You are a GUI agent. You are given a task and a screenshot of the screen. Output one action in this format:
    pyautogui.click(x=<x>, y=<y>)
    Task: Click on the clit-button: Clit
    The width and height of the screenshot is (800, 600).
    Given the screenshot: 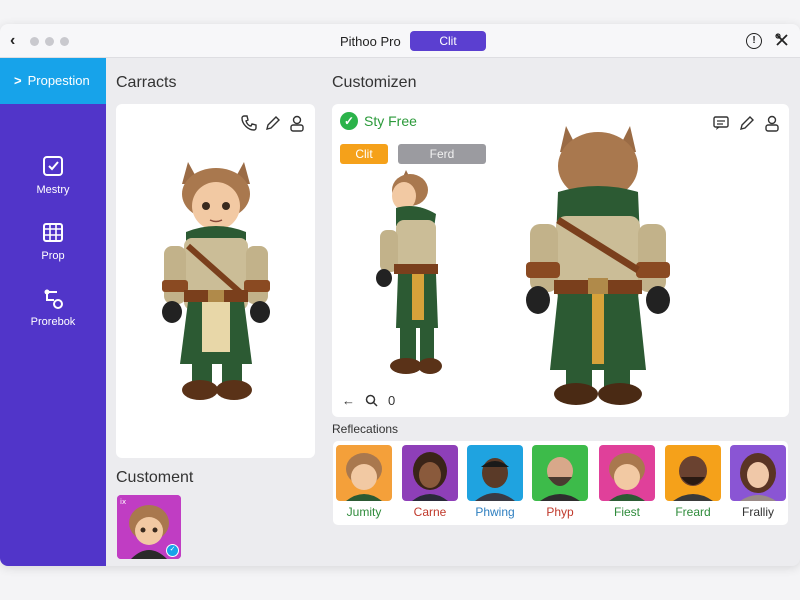 What is the action you would take?
    pyautogui.click(x=364, y=154)
    